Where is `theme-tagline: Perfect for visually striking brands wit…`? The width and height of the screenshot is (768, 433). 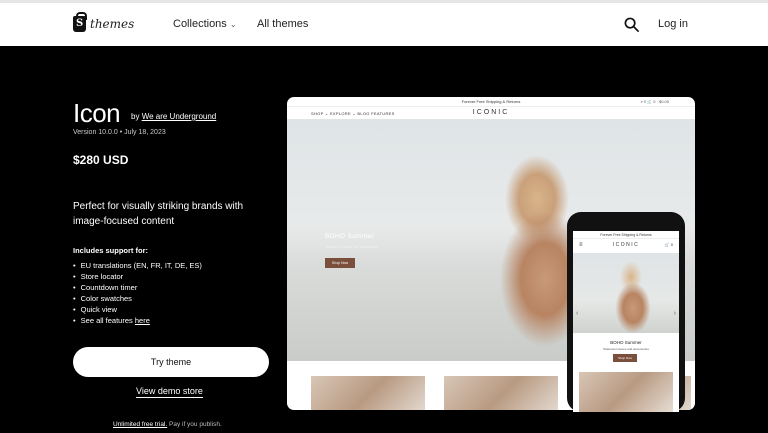
theme-tagline: Perfect for visually striking brands wit… is located at coordinates (158, 214).